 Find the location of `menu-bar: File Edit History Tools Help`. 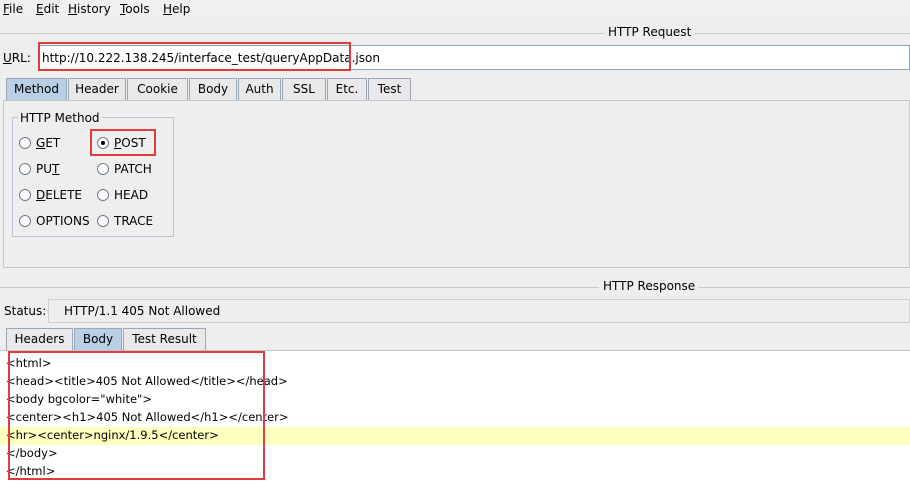

menu-bar: File Edit History Tools Help is located at coordinates (455, 9).